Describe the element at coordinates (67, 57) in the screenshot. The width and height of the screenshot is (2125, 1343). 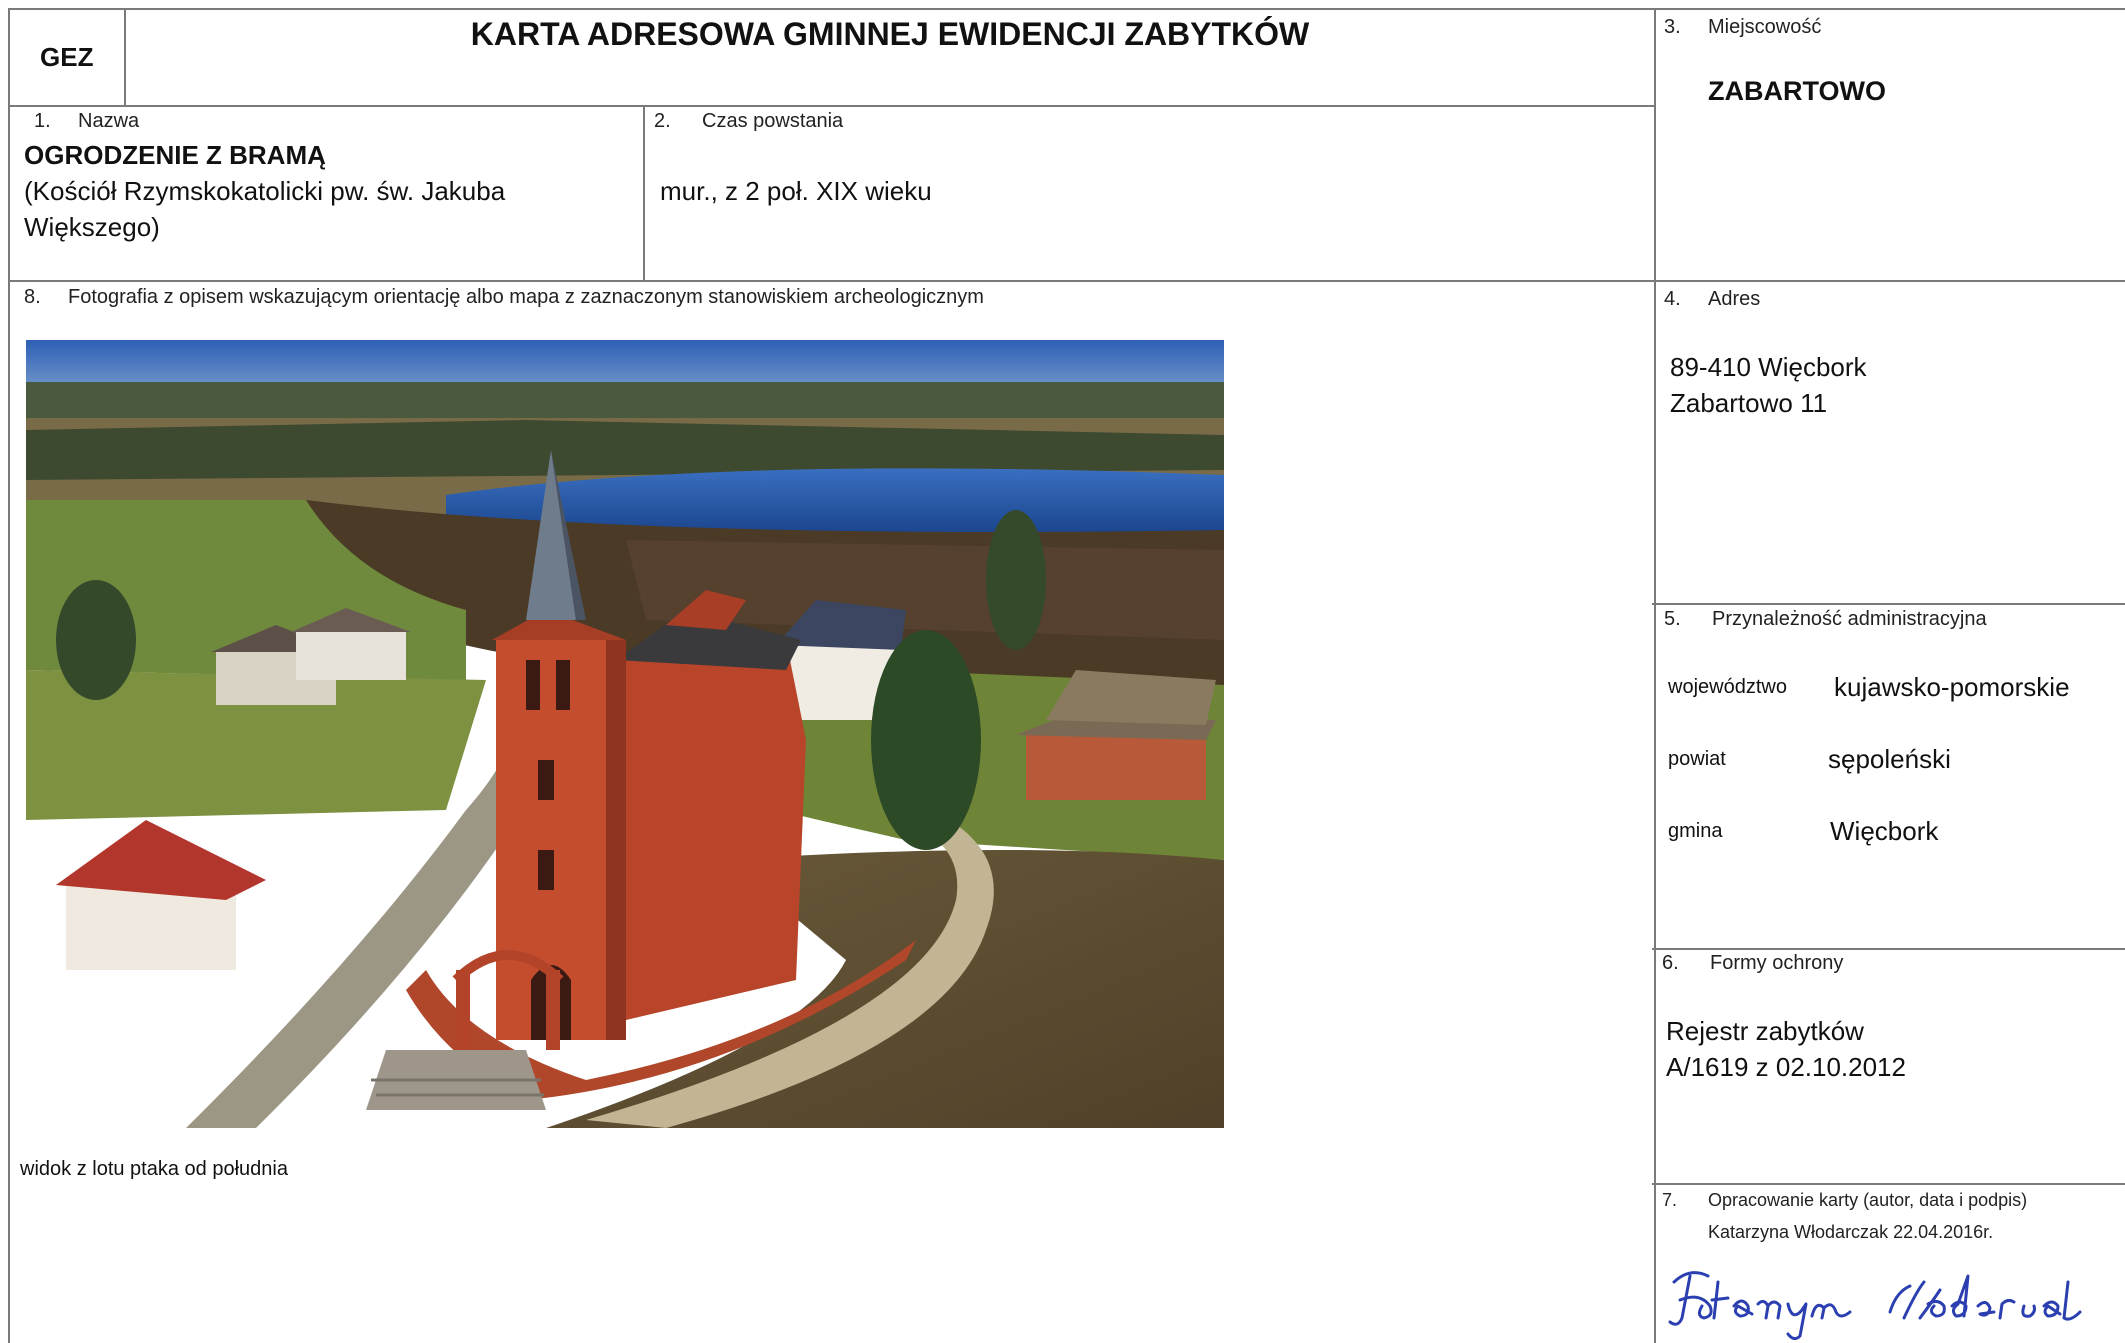
I see `gez-code: GEZ` at that location.